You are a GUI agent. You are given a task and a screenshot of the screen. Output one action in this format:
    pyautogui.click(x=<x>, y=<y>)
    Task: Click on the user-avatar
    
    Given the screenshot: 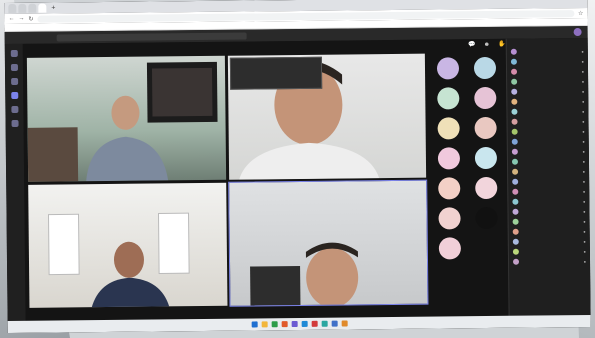 What is the action you would take?
    pyautogui.click(x=577, y=32)
    